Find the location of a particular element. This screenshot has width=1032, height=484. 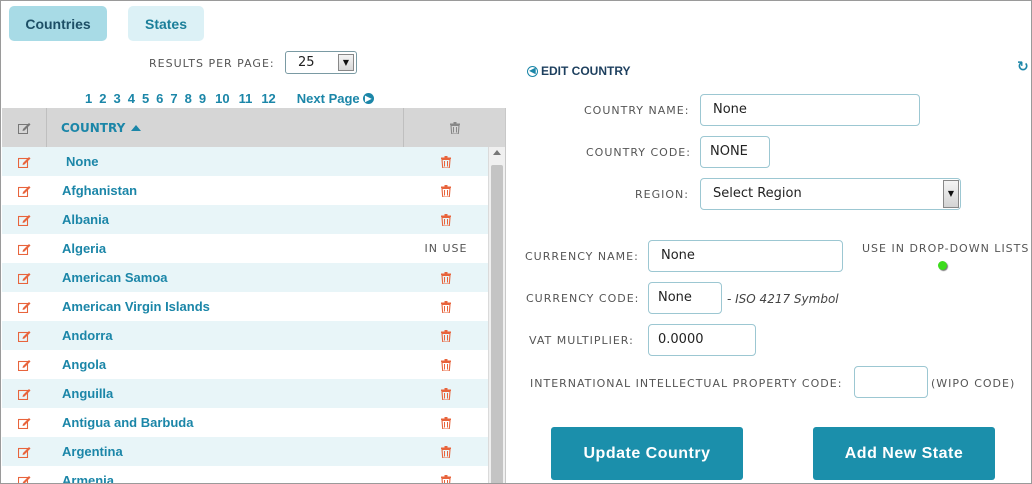

next-page-link: Next Page ▶ is located at coordinates (335, 98).